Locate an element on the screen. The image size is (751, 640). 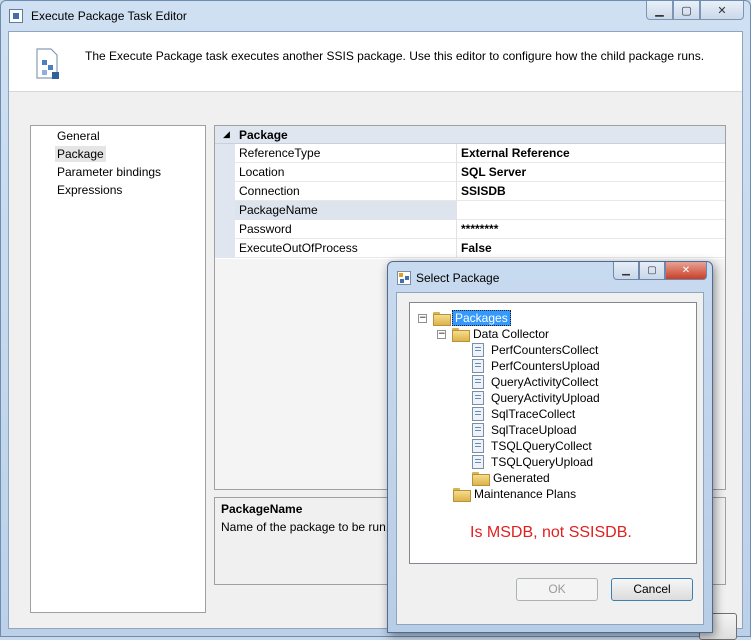
property-name: Connection is located at coordinates (346, 191).